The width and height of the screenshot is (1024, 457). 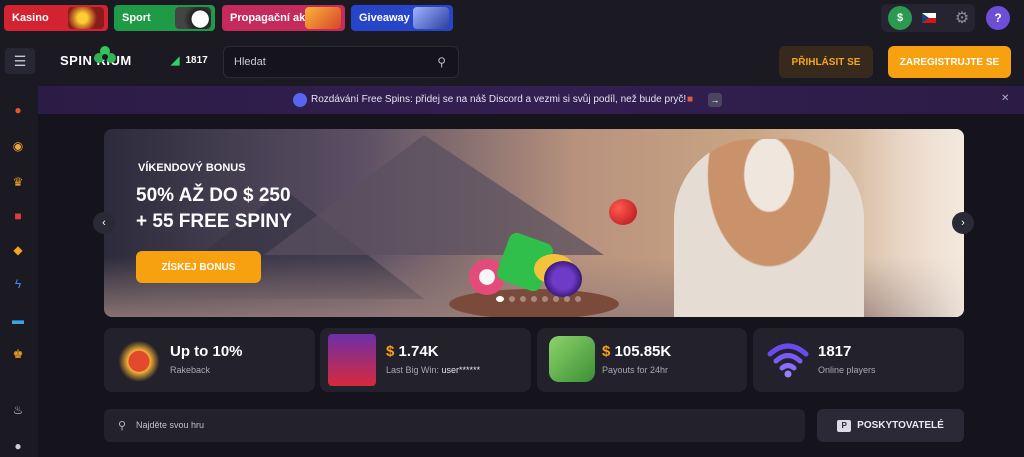 What do you see at coordinates (434, 195) in the screenshot?
I see `mountain-graphic` at bounding box center [434, 195].